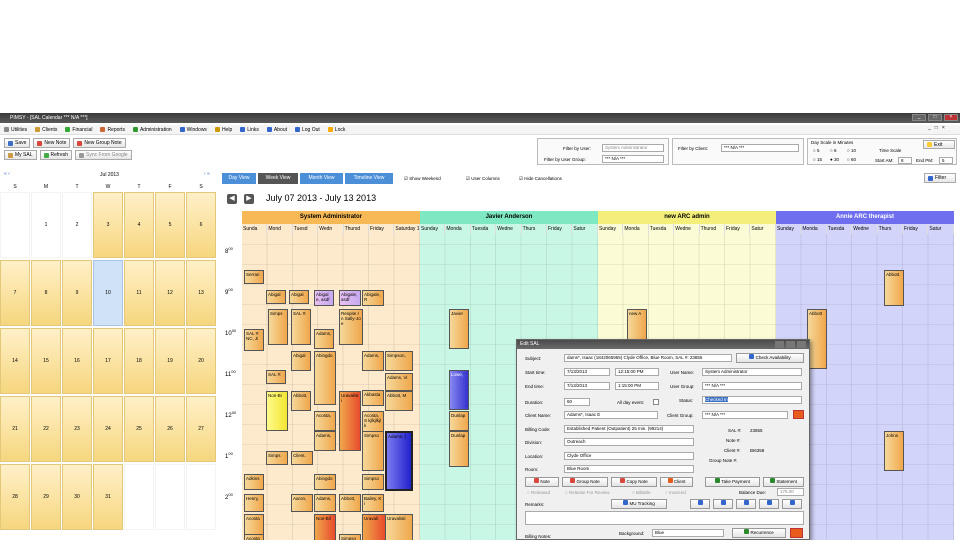 The image size is (960, 540). Describe the element at coordinates (929, 128) in the screenshot. I see `inner-minimize: _` at that location.